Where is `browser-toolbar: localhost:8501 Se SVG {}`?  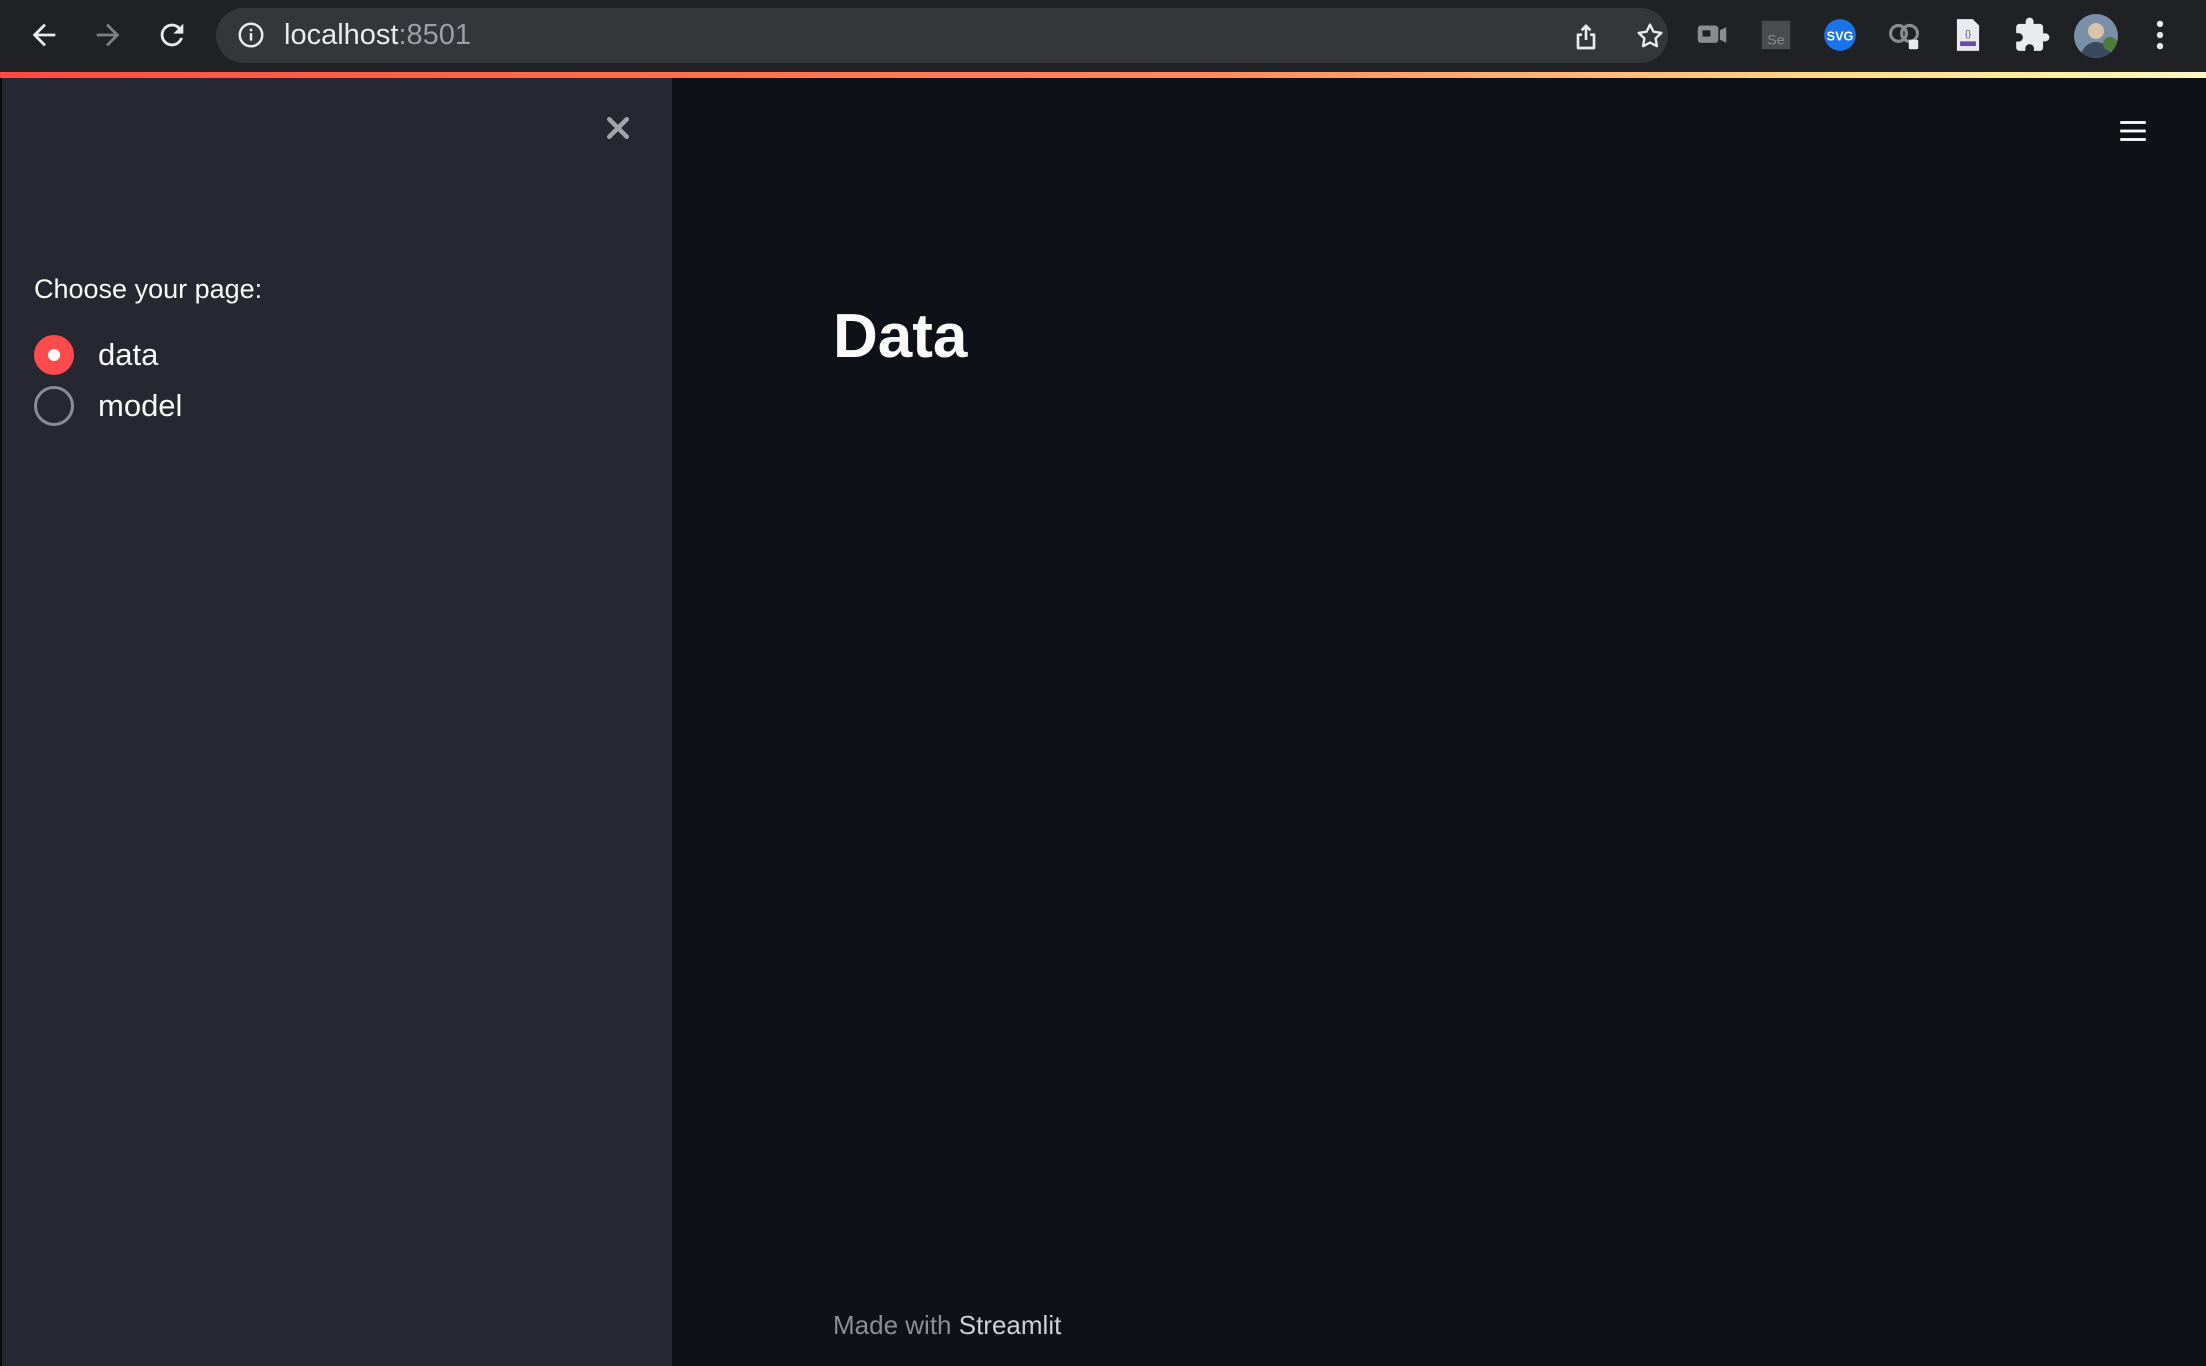 browser-toolbar: localhost:8501 Se SVG {} is located at coordinates (1103, 36).